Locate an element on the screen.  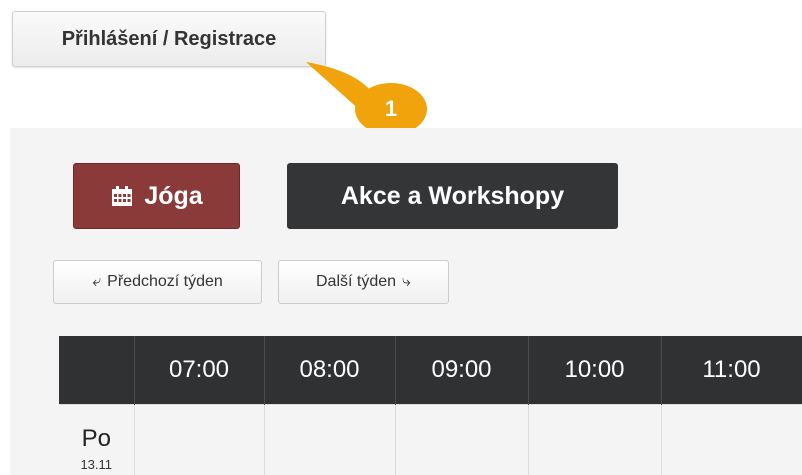
schedule-corner-cell is located at coordinates (97, 370).